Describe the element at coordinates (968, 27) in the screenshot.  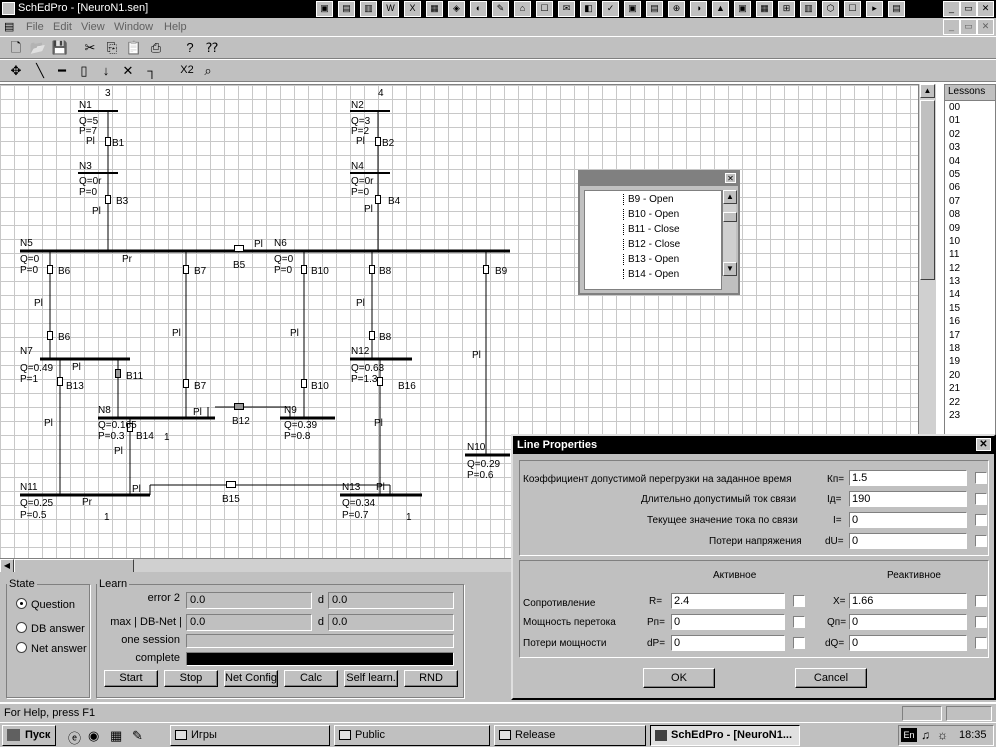
I see `doc-restore-button: ▭` at that location.